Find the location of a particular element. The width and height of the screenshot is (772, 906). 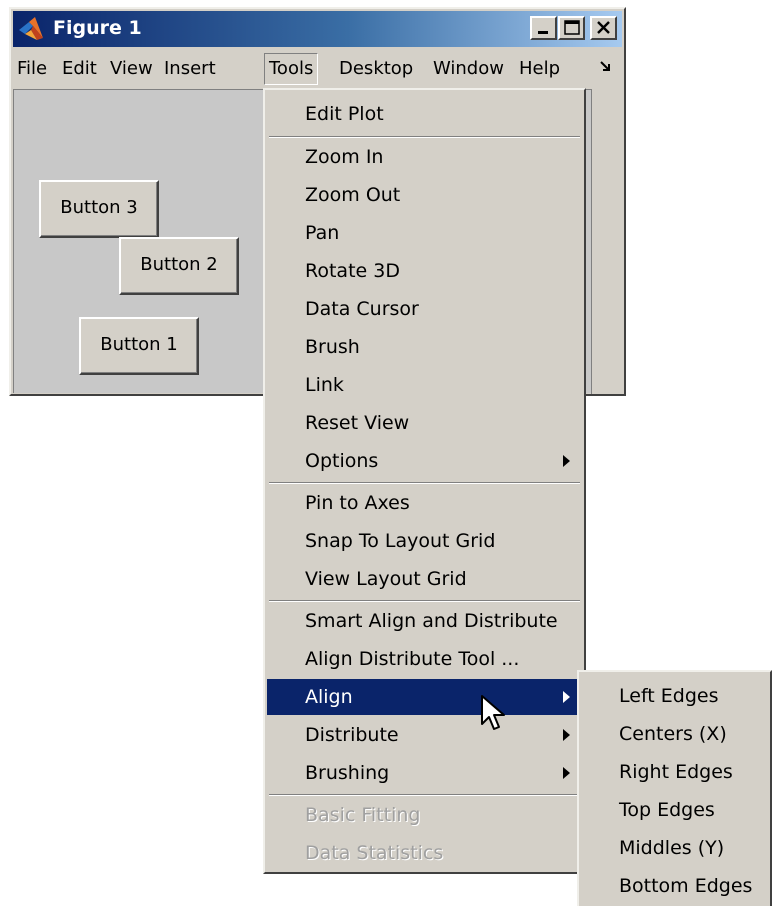

window-title: Figure 1 is located at coordinates (97, 28).